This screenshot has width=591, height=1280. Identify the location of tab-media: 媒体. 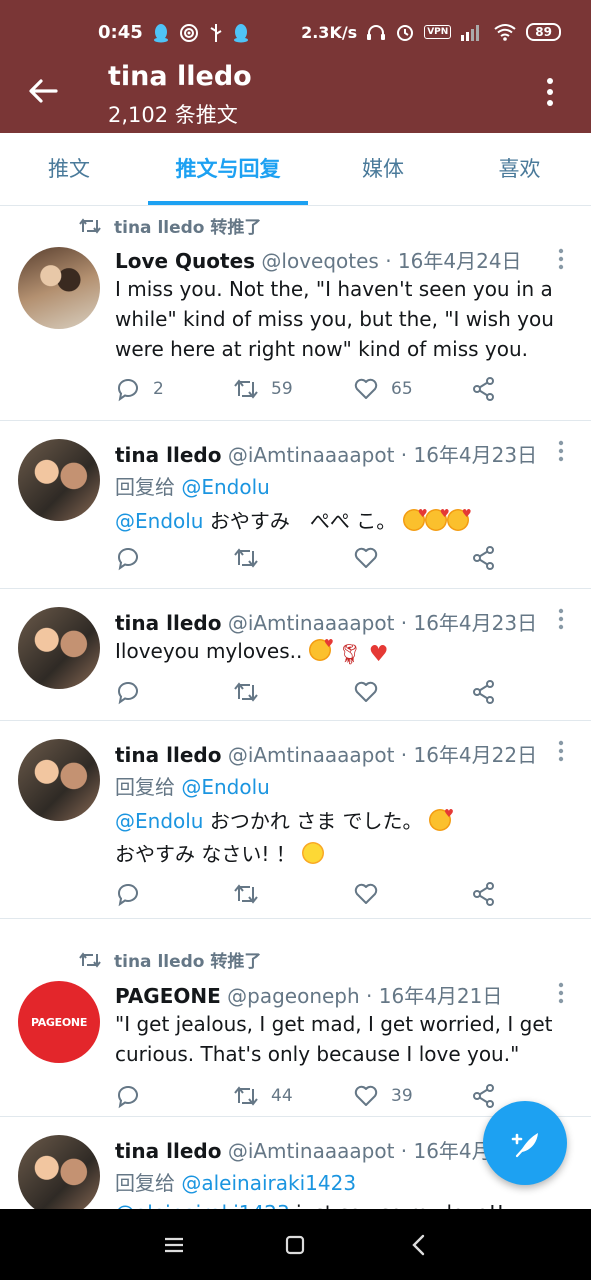
(383, 169).